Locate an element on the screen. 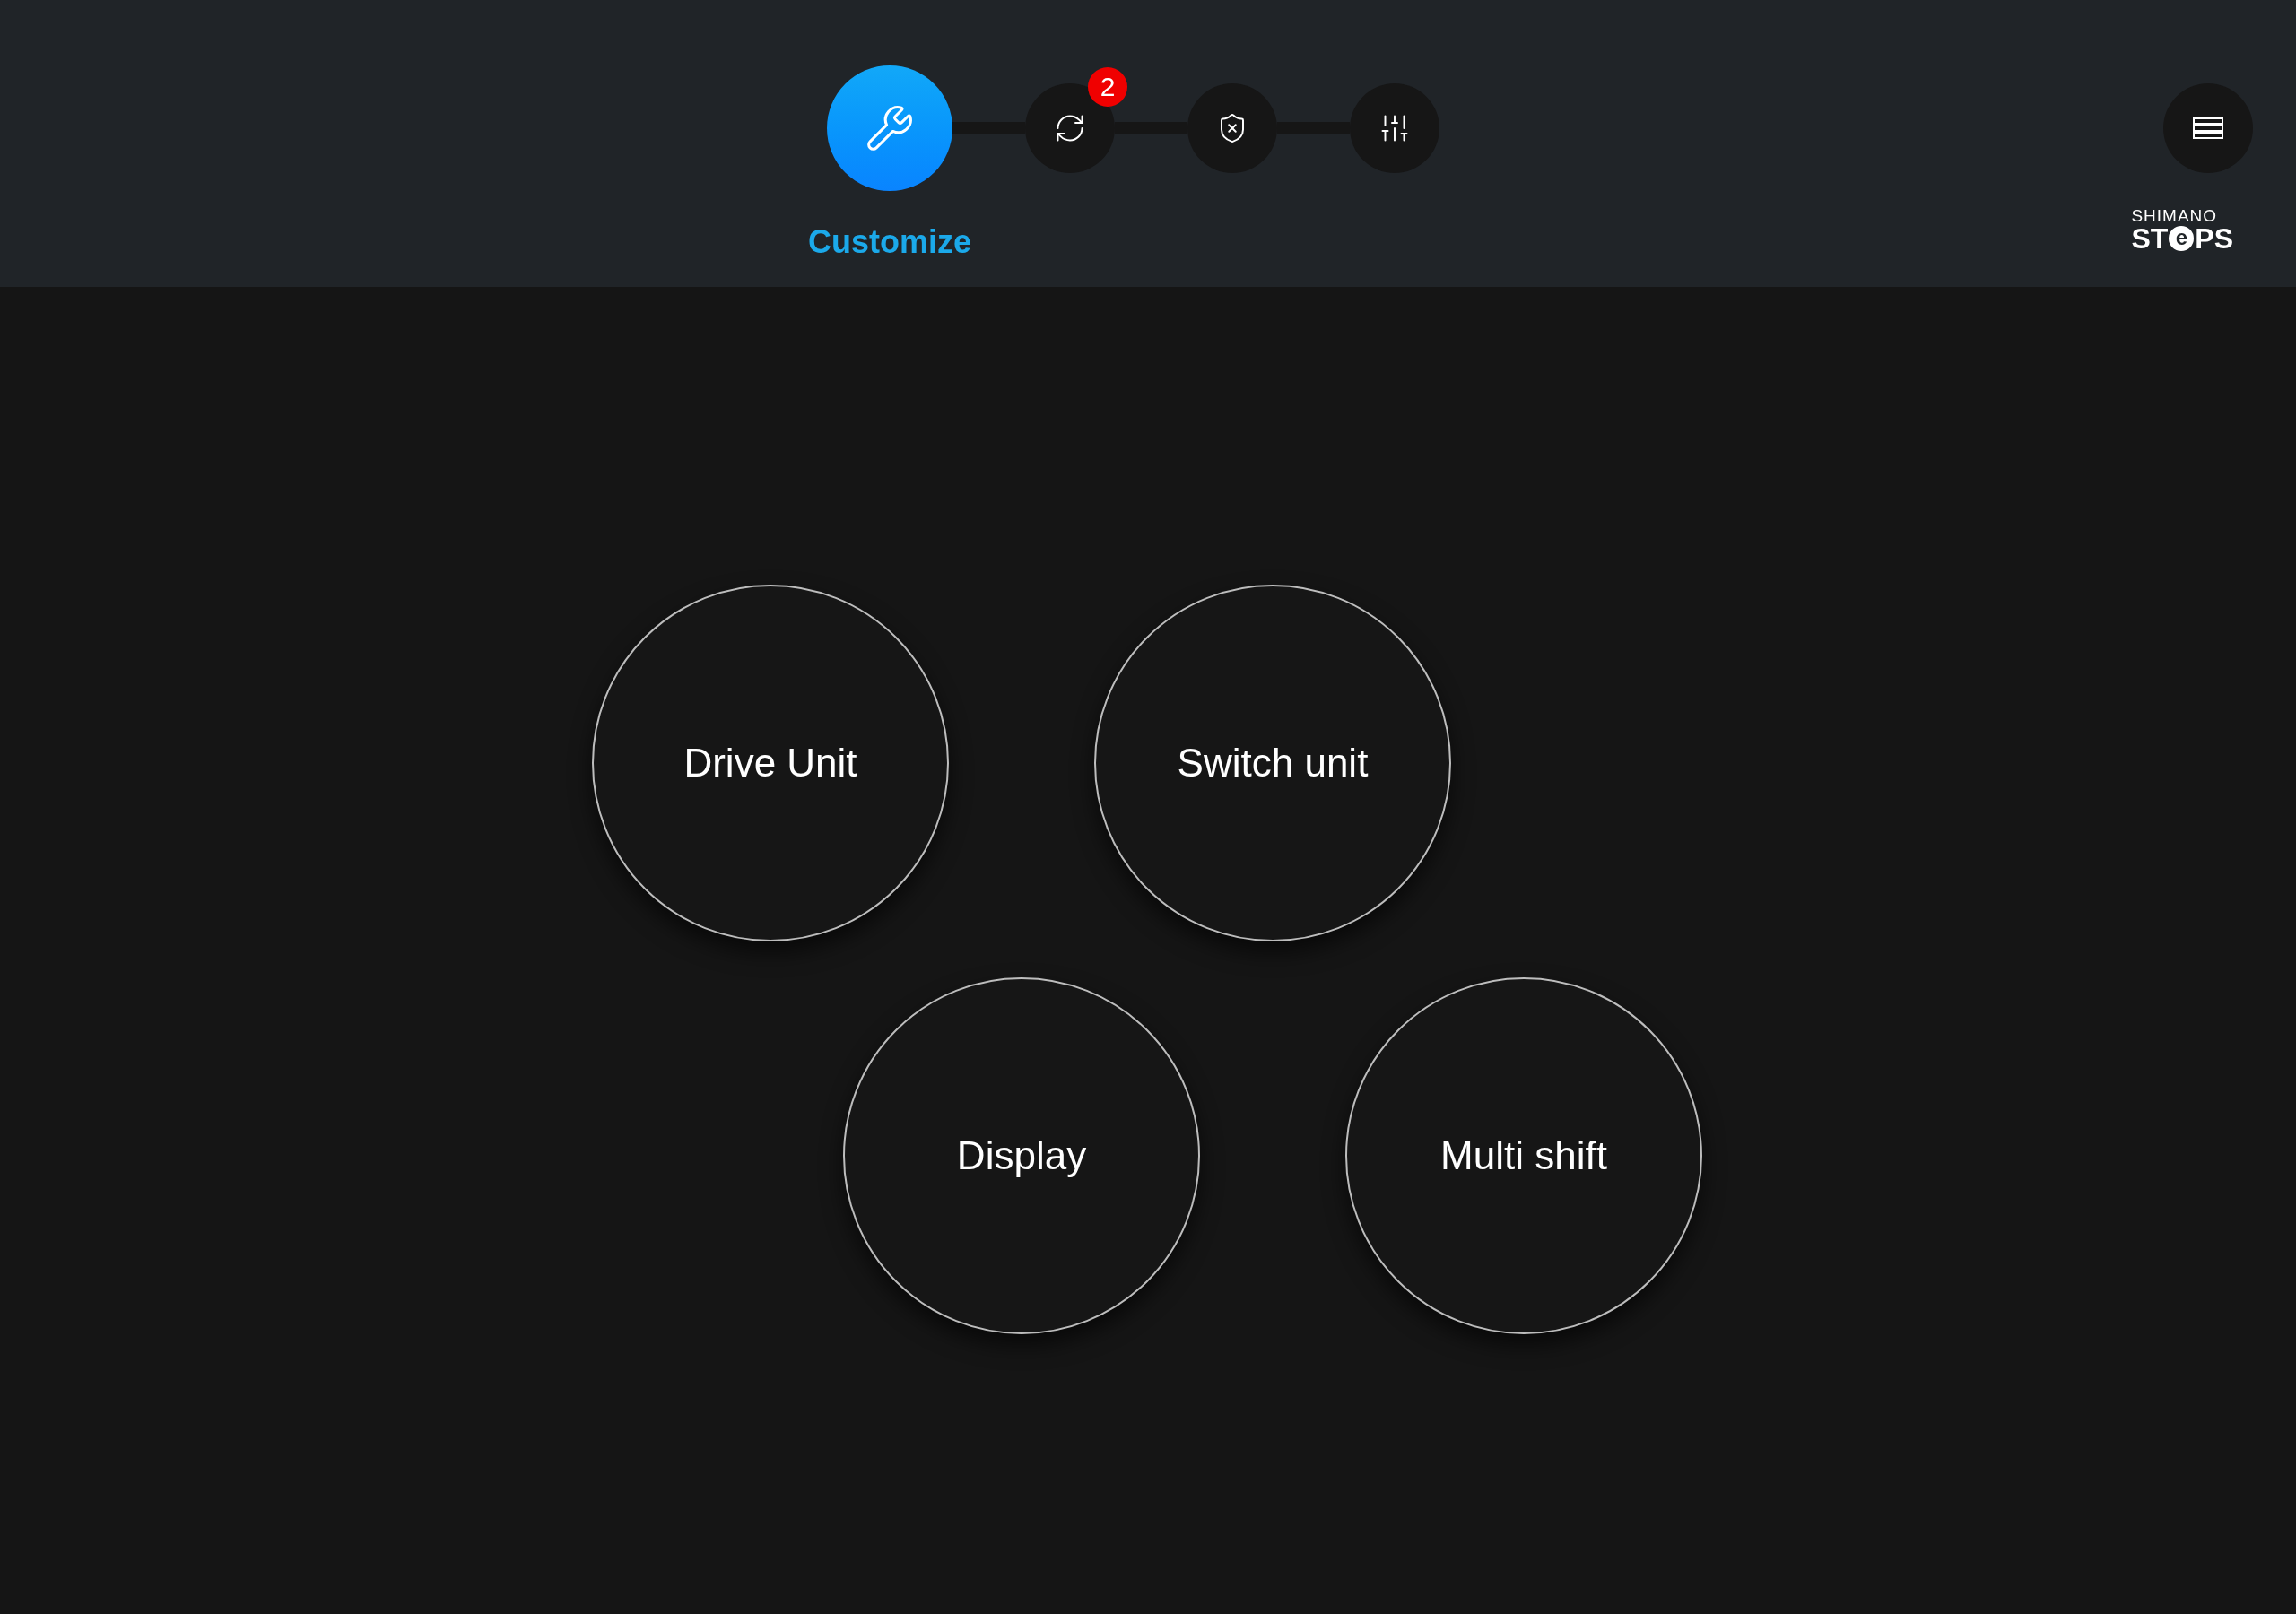  unit-button: Switch unit is located at coordinates (1272, 763).